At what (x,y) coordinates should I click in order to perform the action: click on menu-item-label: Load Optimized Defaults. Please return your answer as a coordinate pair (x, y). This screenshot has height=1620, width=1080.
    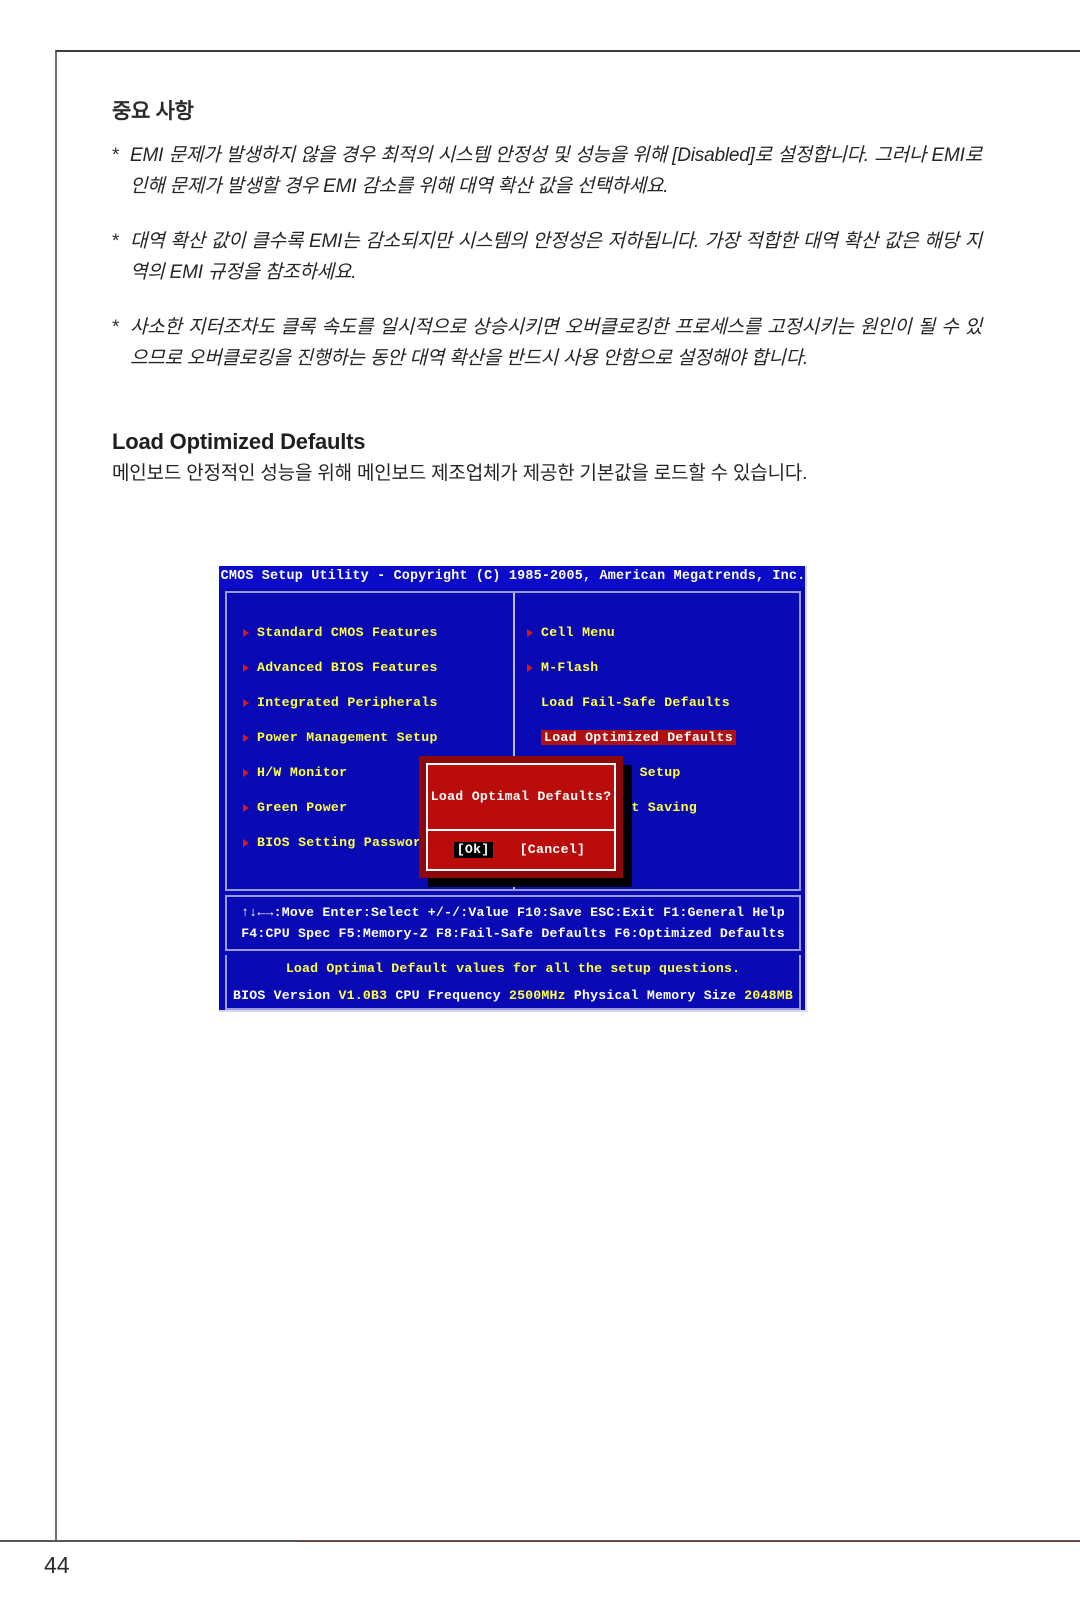
    Looking at the image, I should click on (638, 737).